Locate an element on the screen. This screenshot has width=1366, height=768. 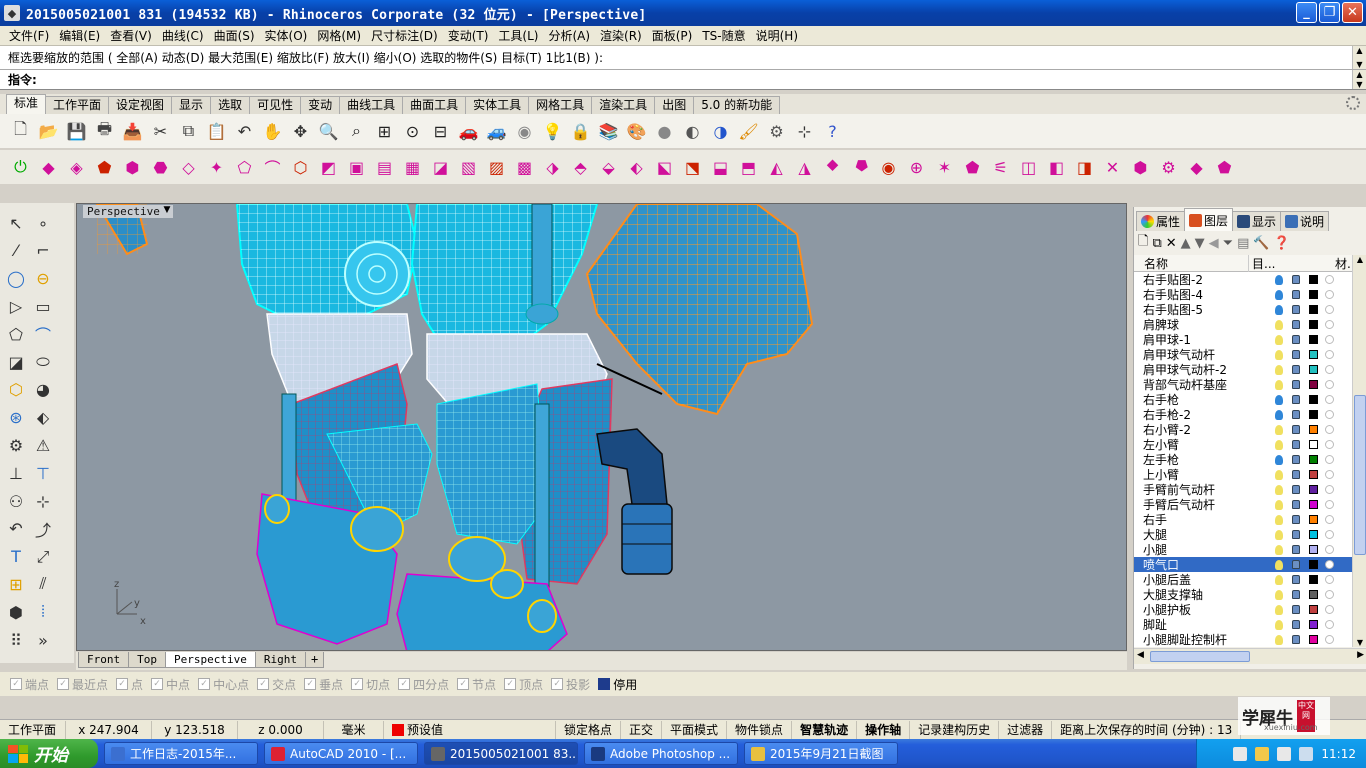
left-tool-23-icon: ⤴ is located at coordinates (43, 529).